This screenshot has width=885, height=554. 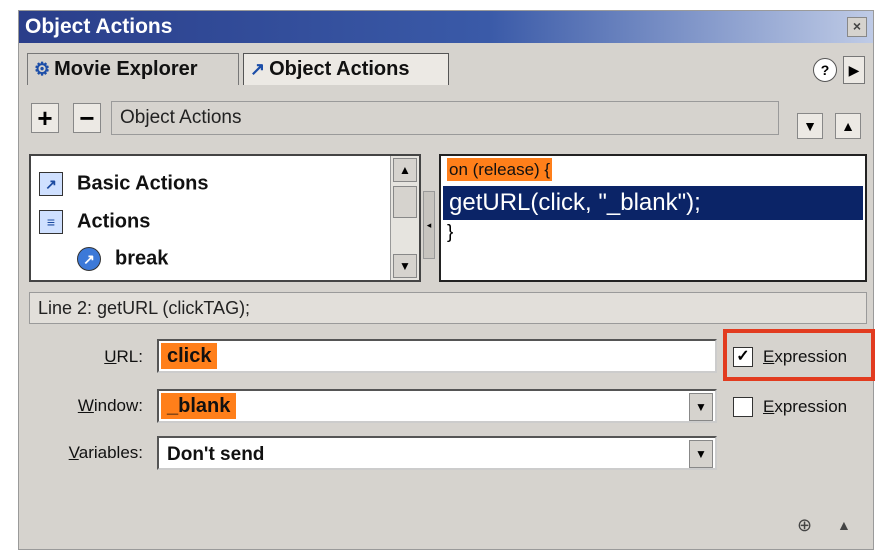 I want to click on window-expression-label: Expression, so click(x=805, y=406).